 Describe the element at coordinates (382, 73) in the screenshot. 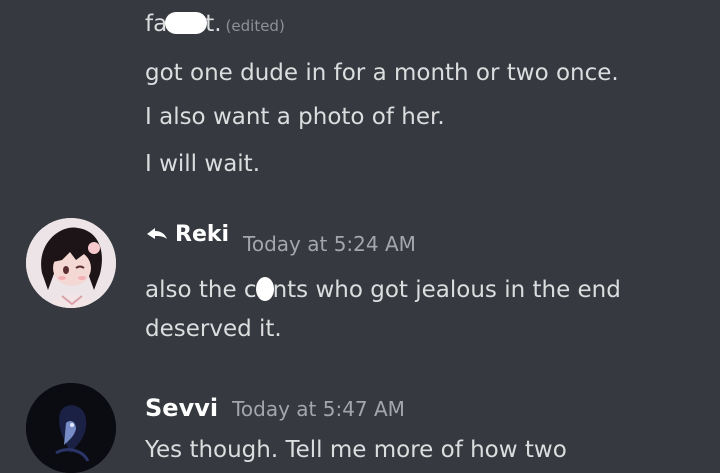

I see `message-line: got one dude in for a month or two once.` at that location.